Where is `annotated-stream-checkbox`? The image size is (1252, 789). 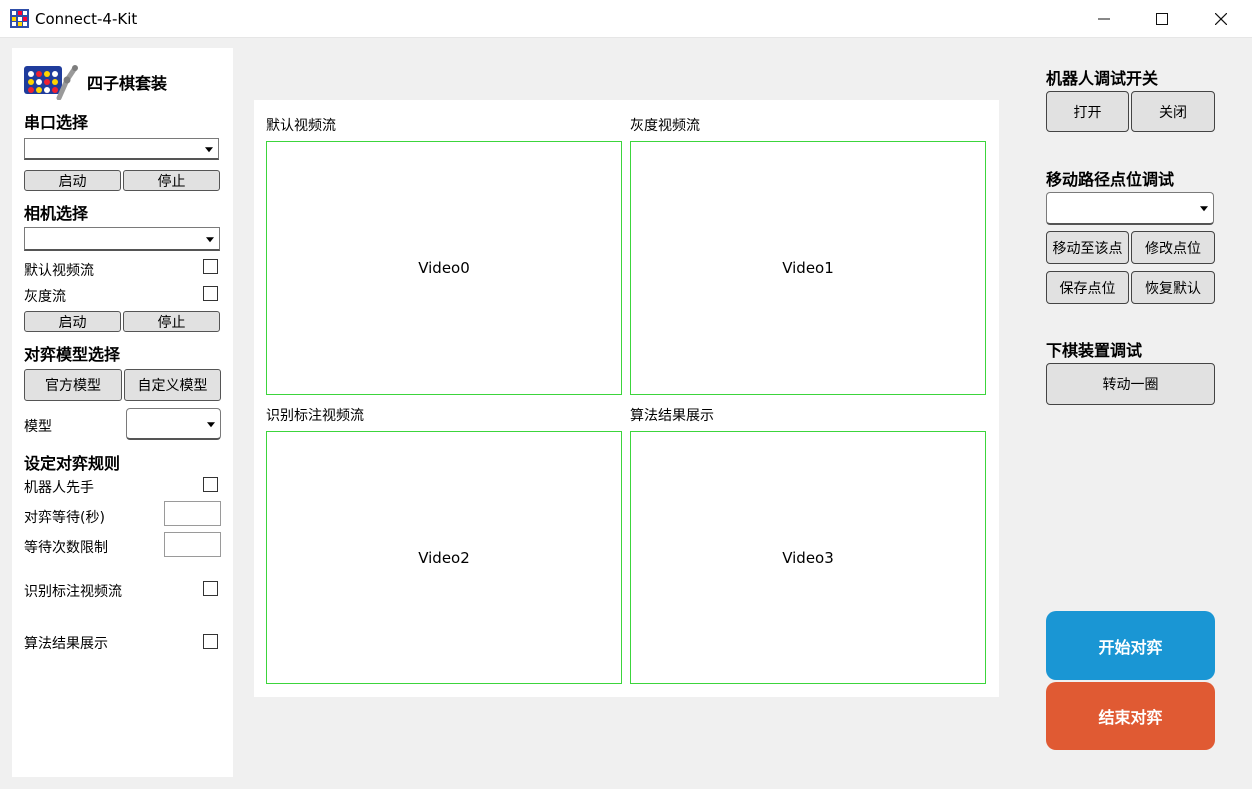 annotated-stream-checkbox is located at coordinates (210, 588).